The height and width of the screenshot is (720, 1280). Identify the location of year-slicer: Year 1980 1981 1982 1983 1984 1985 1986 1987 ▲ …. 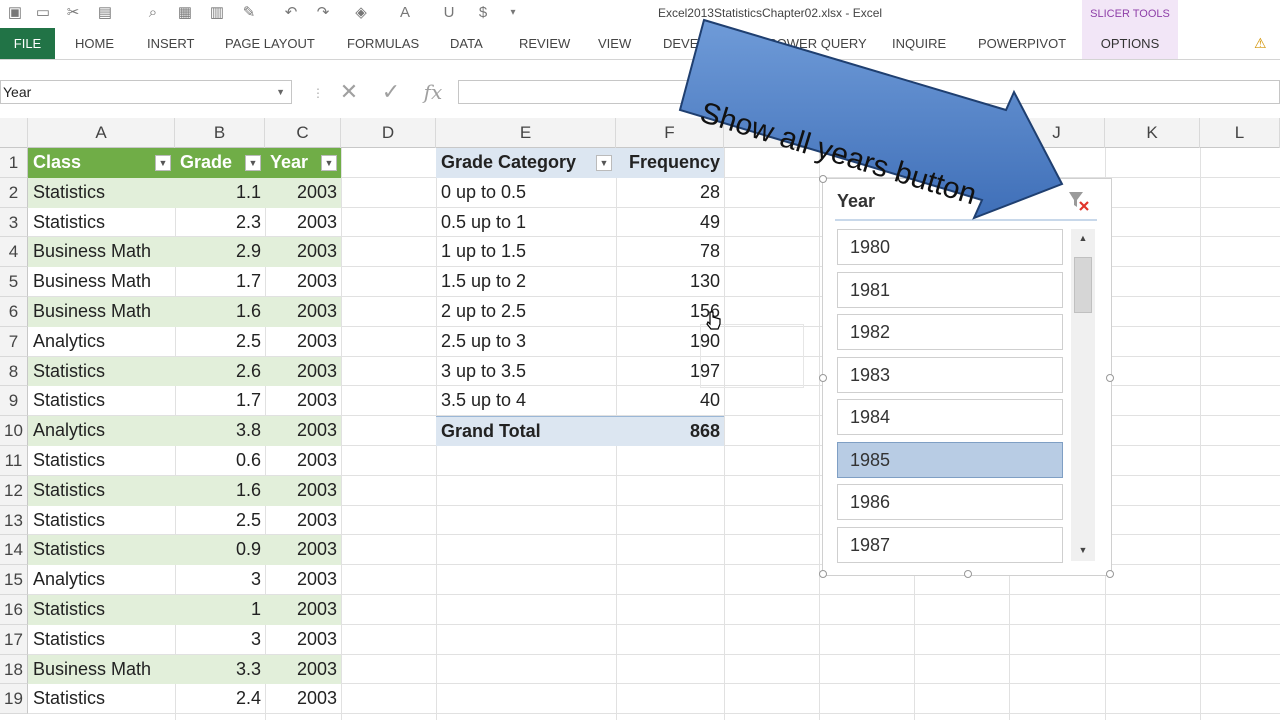
(966, 376).